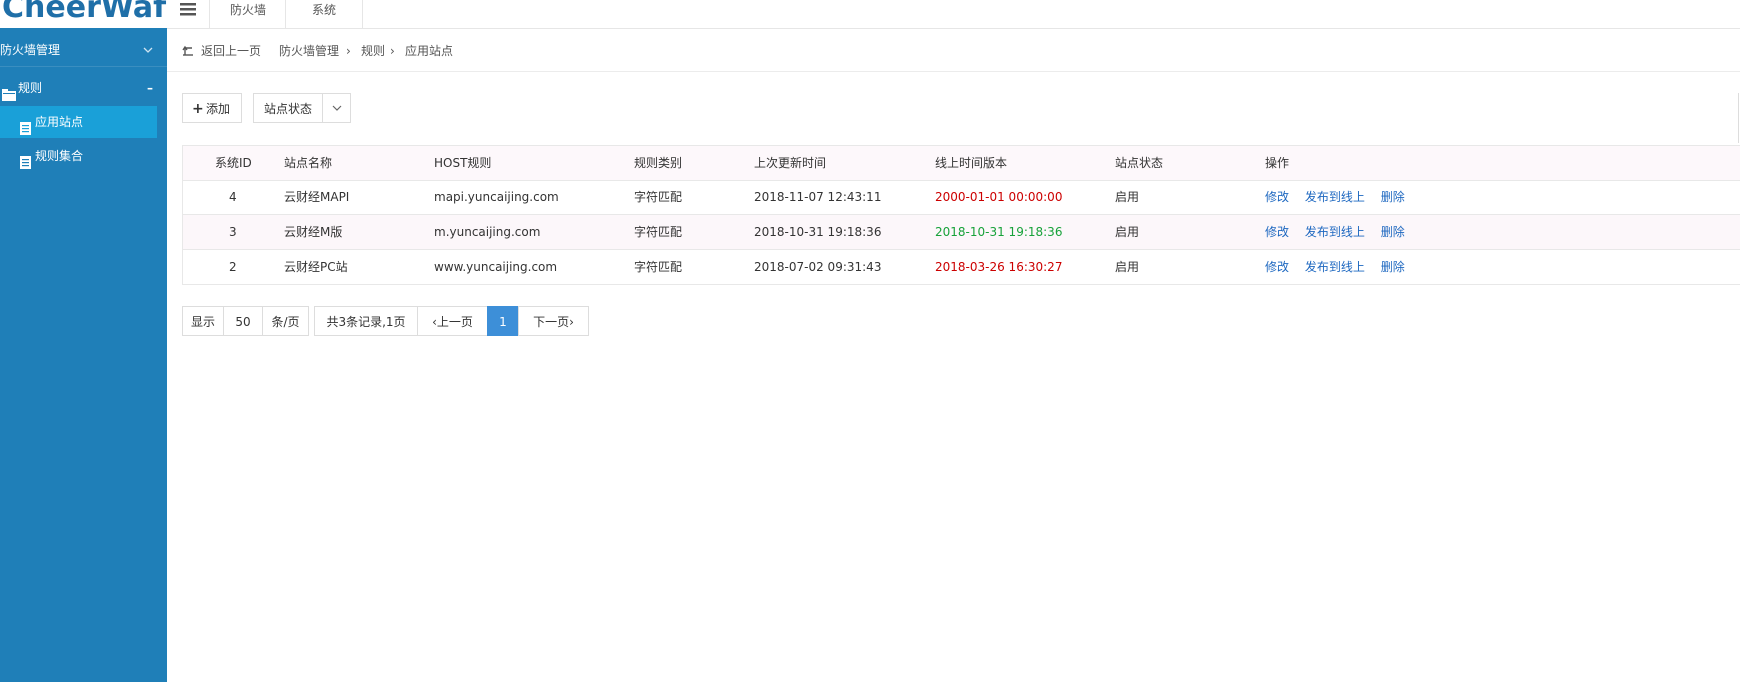 This screenshot has height=682, width=1740. Describe the element at coordinates (463, 163) in the screenshot. I see `column-header: HOST规则` at that location.